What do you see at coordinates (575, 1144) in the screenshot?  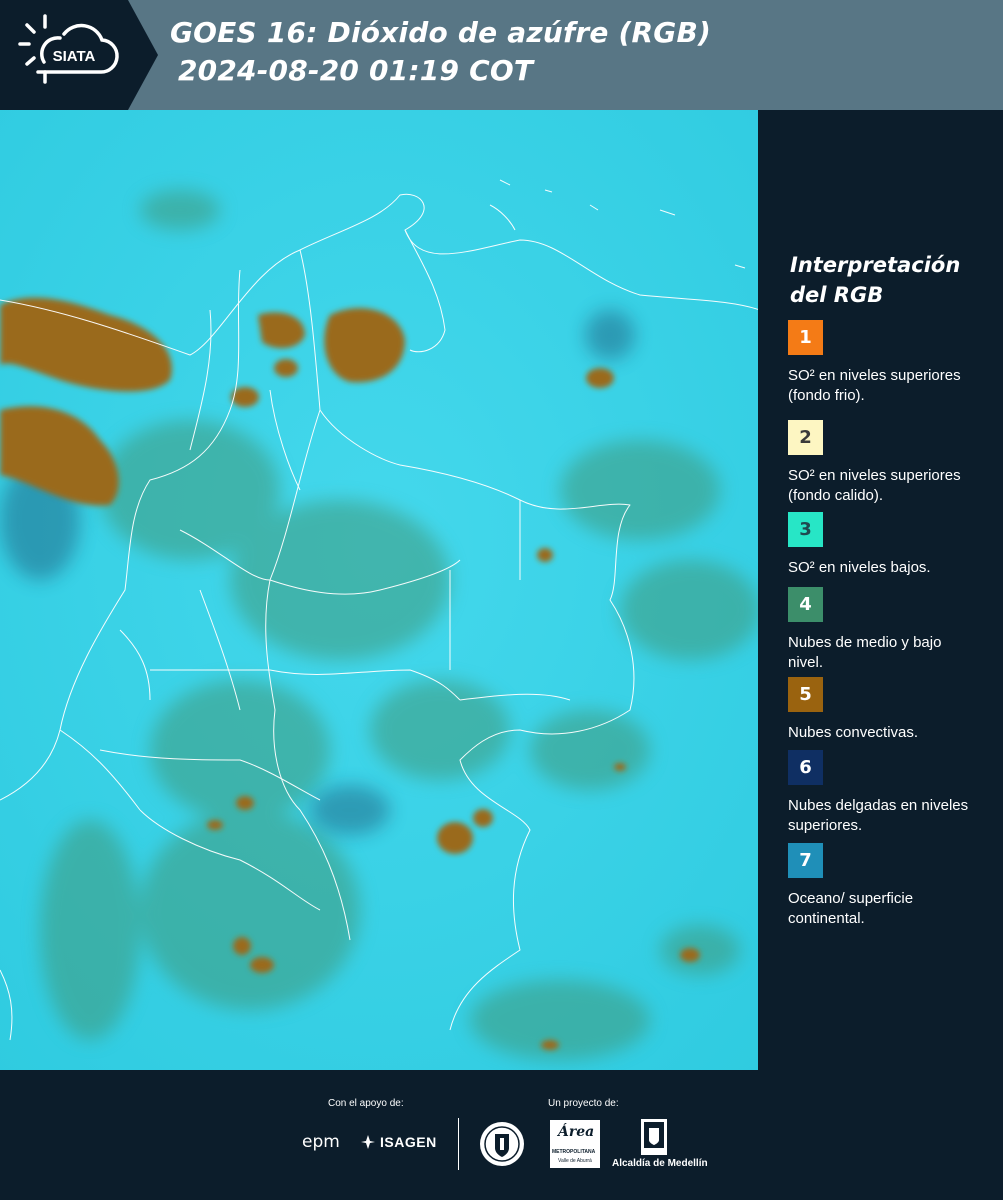 I see `area-metropolitana-logo: Área METROPOLITANA Valle de Aburrá` at bounding box center [575, 1144].